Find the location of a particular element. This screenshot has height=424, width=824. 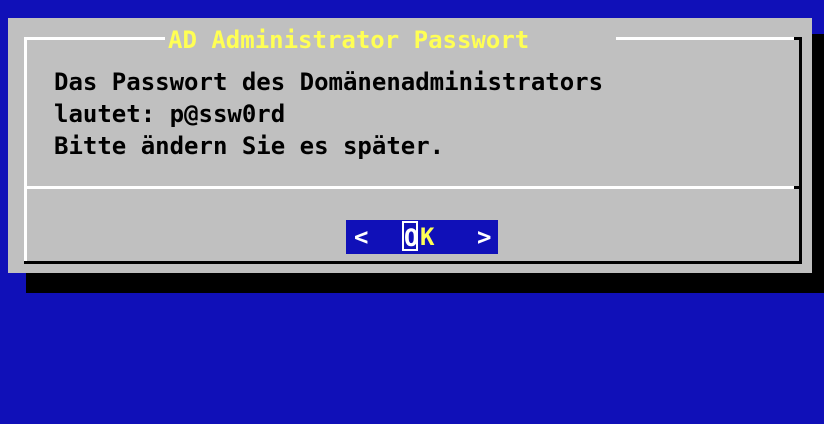

ok-button: < O K > is located at coordinates (422, 237).